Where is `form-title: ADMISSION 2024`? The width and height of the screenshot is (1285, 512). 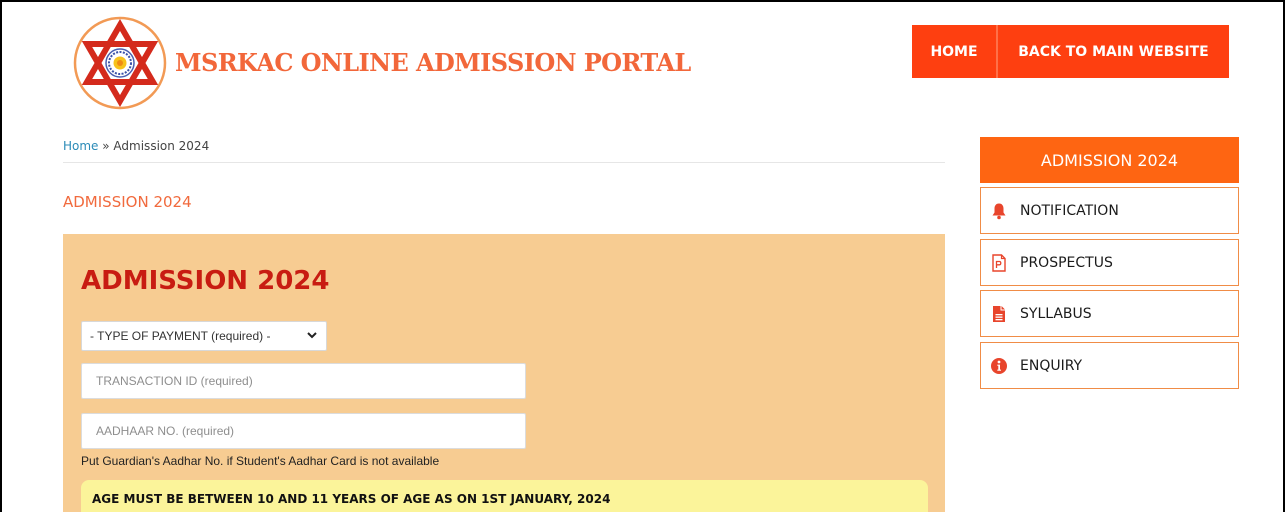
form-title: ADMISSION 2024 is located at coordinates (205, 281).